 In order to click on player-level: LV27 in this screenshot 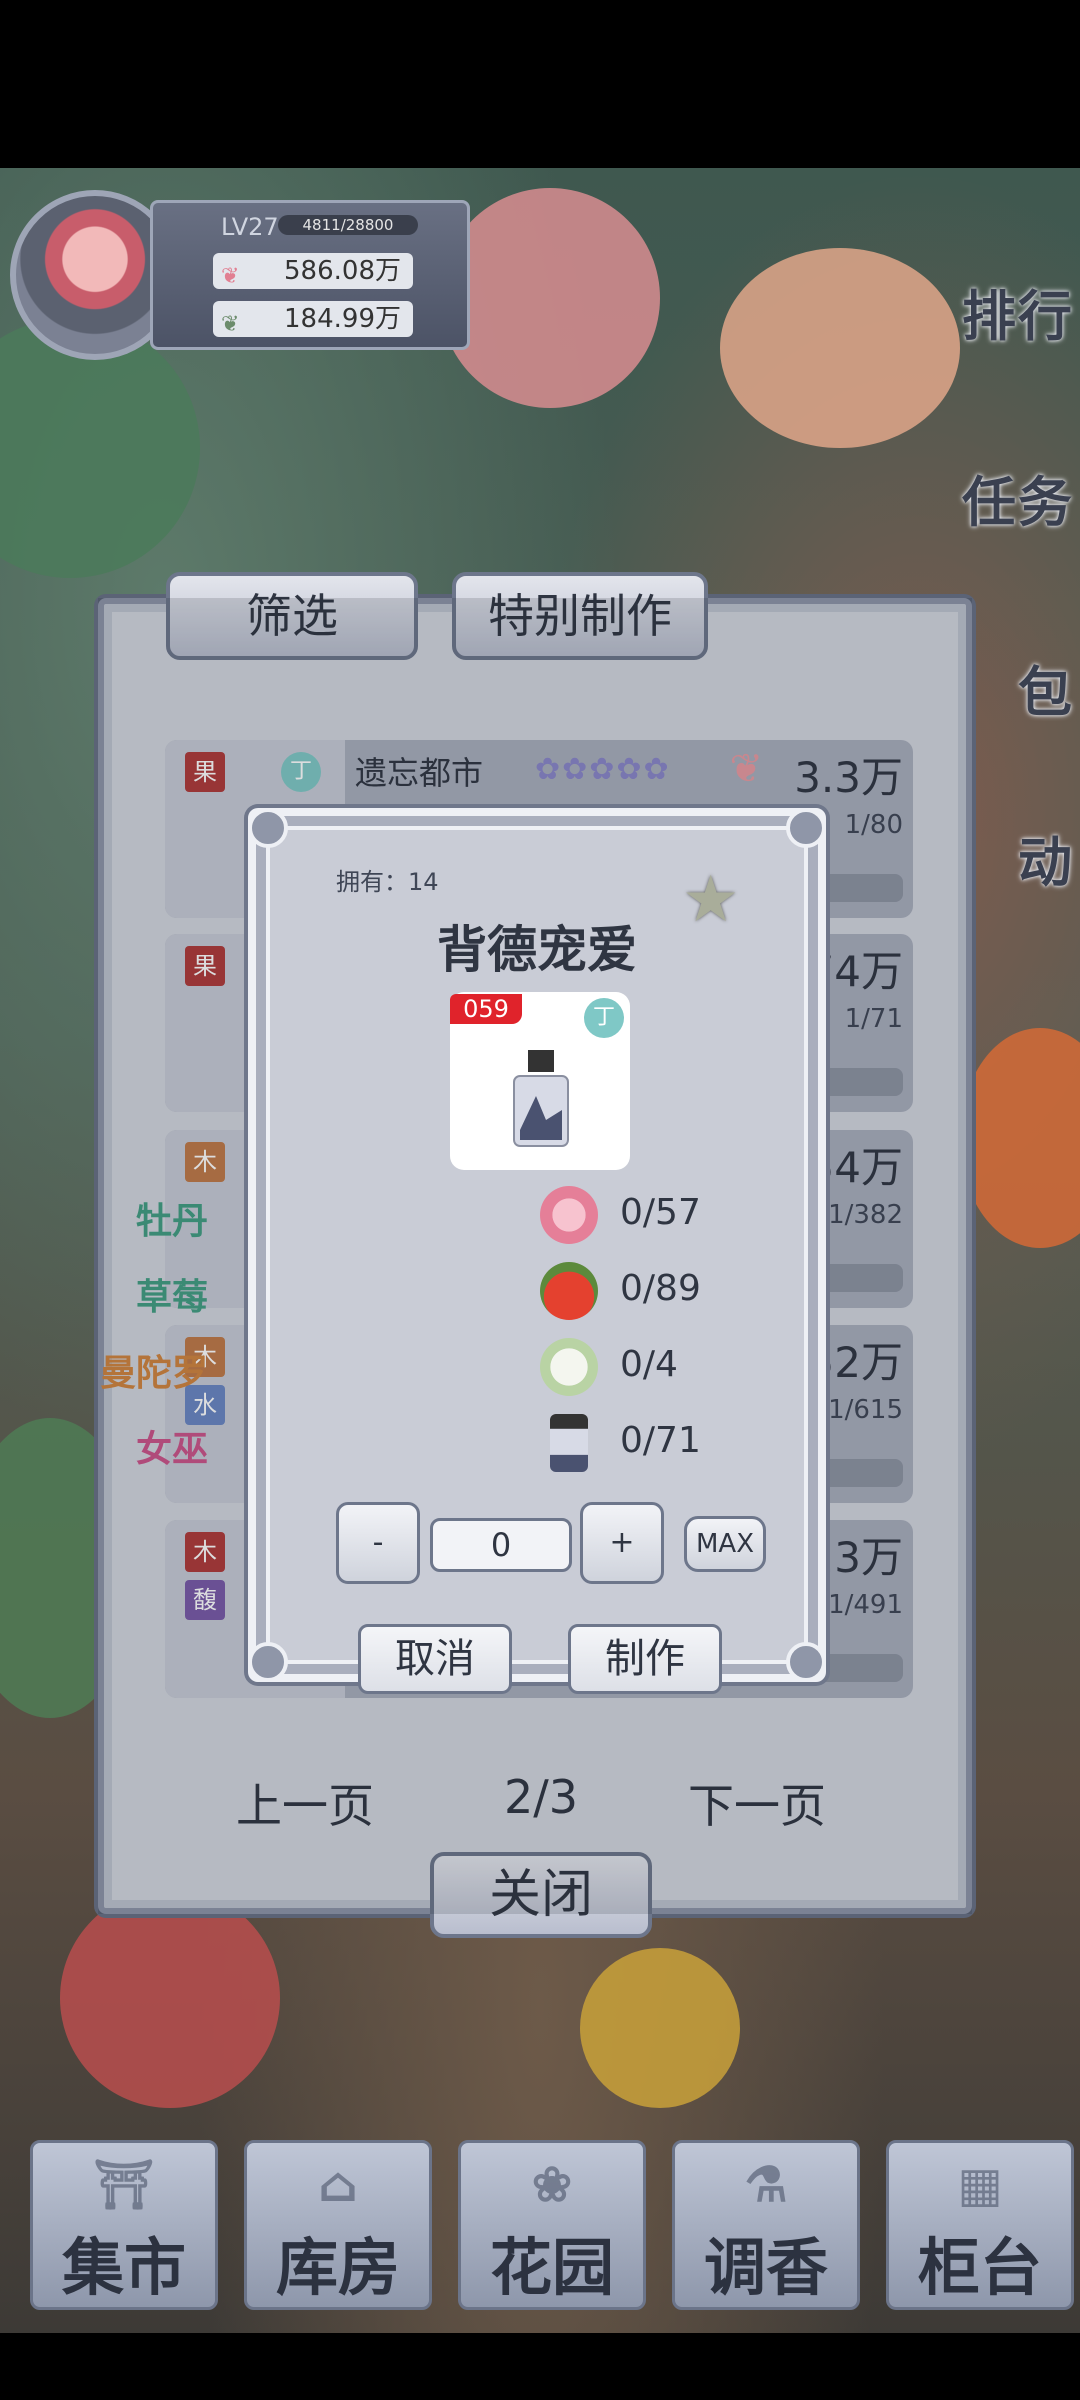, I will do `click(250, 227)`.